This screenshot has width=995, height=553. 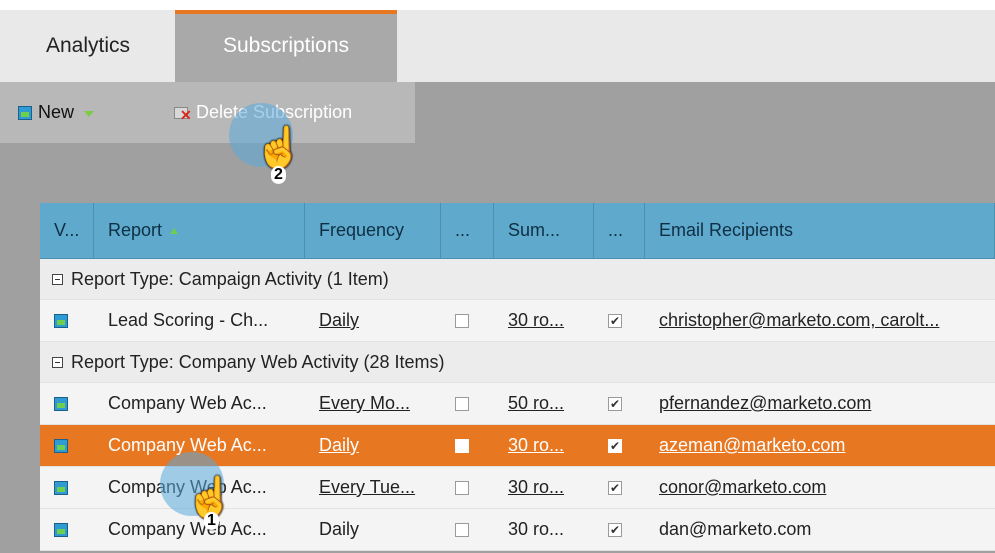 What do you see at coordinates (56, 112) in the screenshot?
I see `new-label: New` at bounding box center [56, 112].